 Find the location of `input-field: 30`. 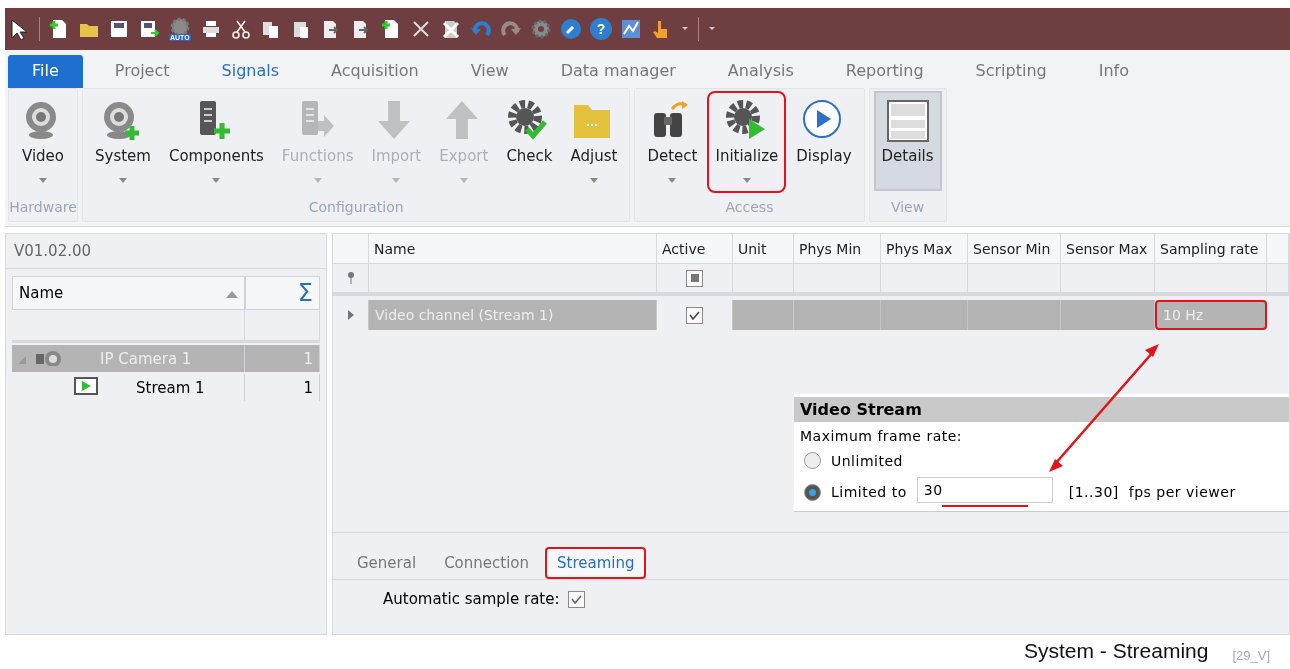

input-field: 30 is located at coordinates (984, 490).